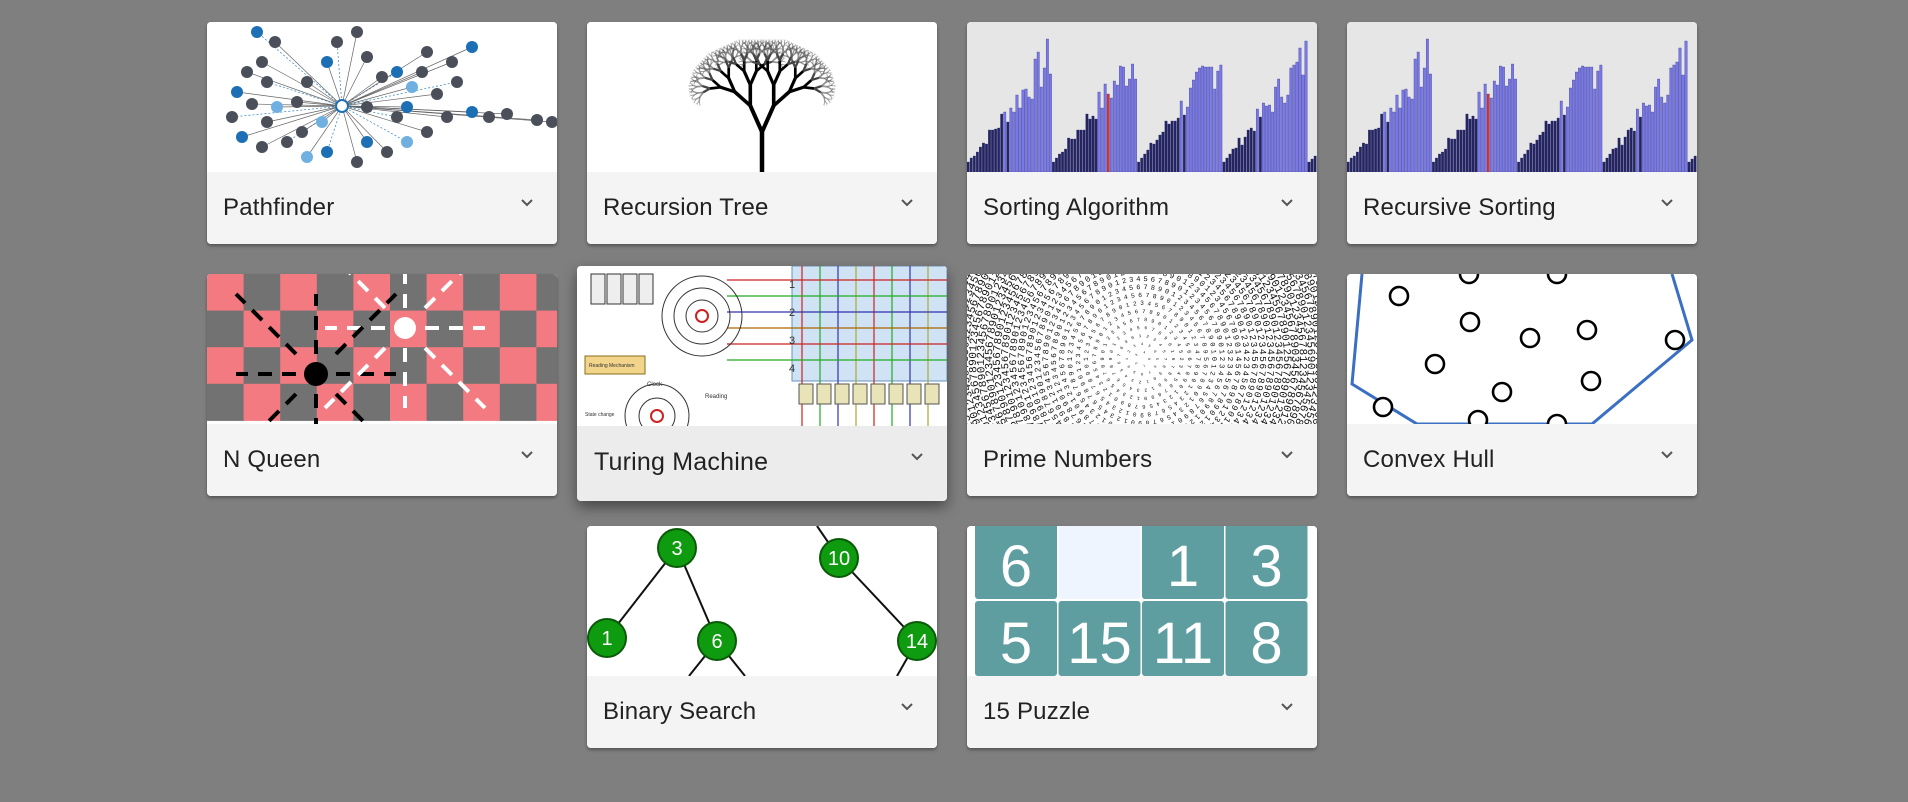 The height and width of the screenshot is (802, 1908). Describe the element at coordinates (1522, 133) in the screenshot. I see `card-recursive-sorting: Recursive Sorting` at that location.